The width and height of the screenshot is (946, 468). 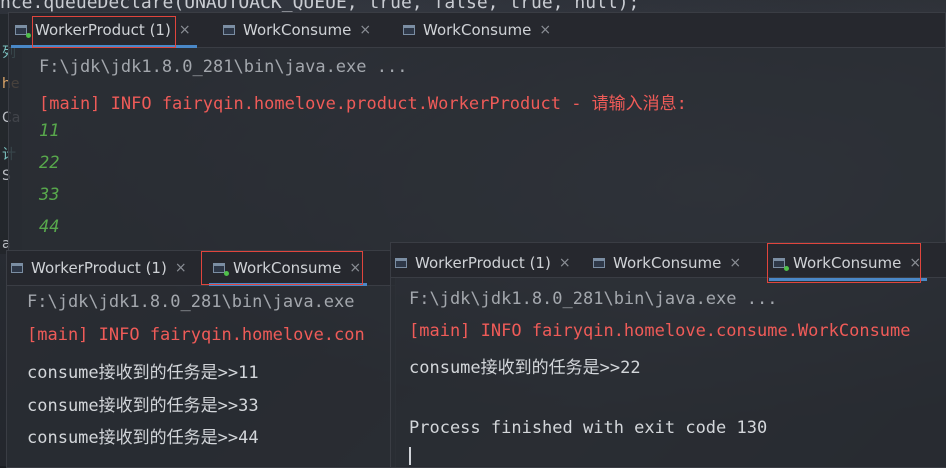 What do you see at coordinates (143, 438) in the screenshot?
I see `console-line-received: consume接收到的任务是>>44` at bounding box center [143, 438].